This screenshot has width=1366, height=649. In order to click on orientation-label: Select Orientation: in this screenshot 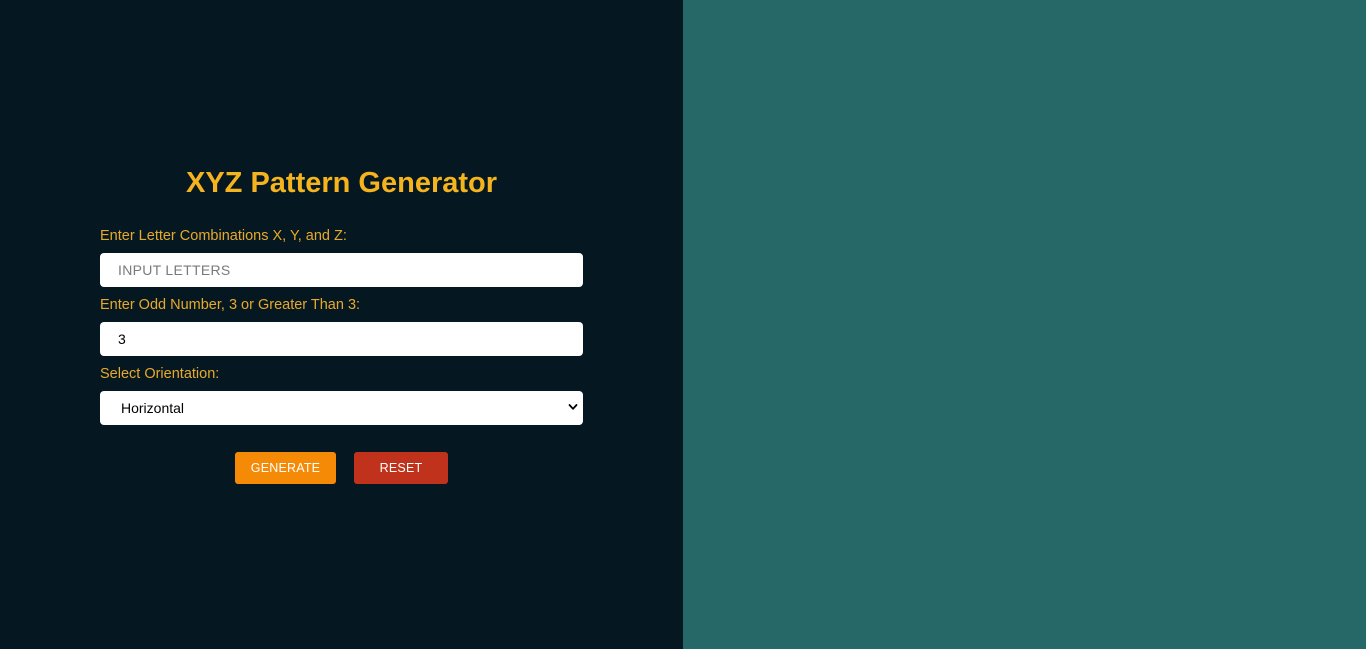, I will do `click(160, 374)`.